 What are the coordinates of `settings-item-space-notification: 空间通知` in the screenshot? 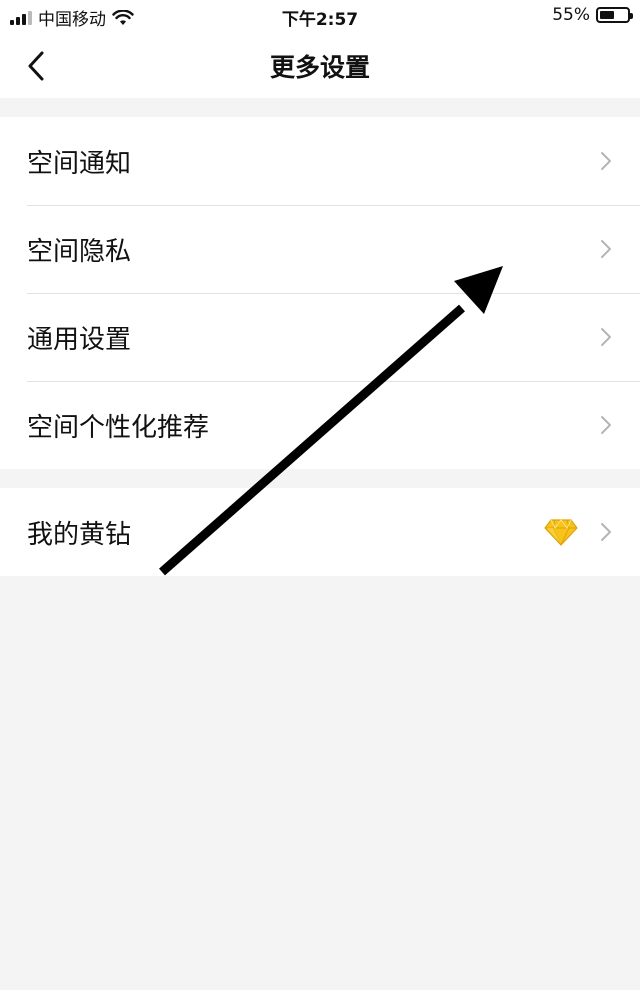 It's located at (320, 161).